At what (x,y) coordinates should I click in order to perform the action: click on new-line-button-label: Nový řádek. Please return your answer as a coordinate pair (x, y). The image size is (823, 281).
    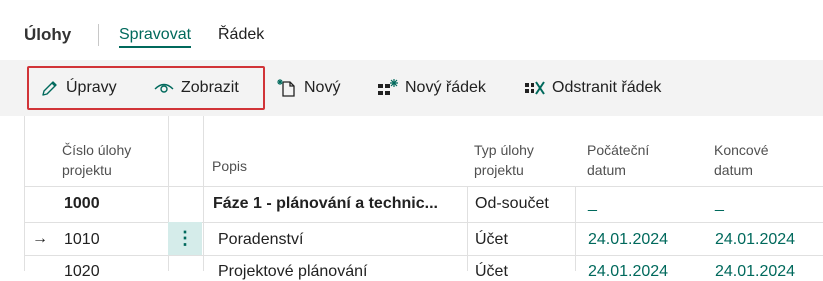
    Looking at the image, I should click on (445, 87).